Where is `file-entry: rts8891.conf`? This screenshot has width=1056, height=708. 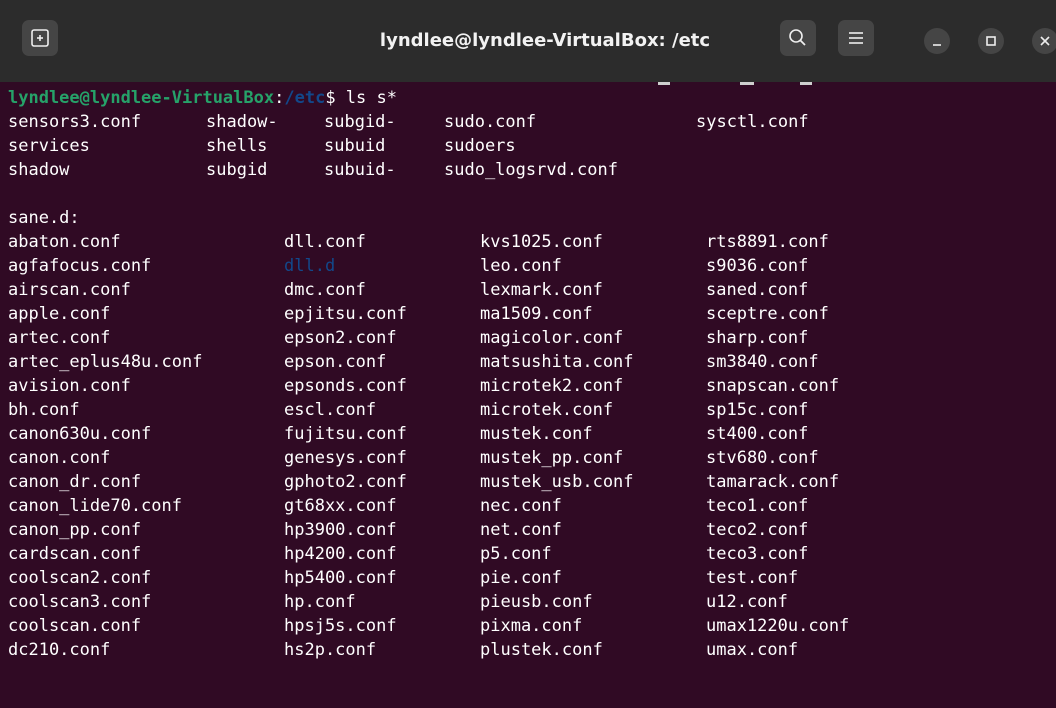 file-entry: rts8891.conf is located at coordinates (767, 242).